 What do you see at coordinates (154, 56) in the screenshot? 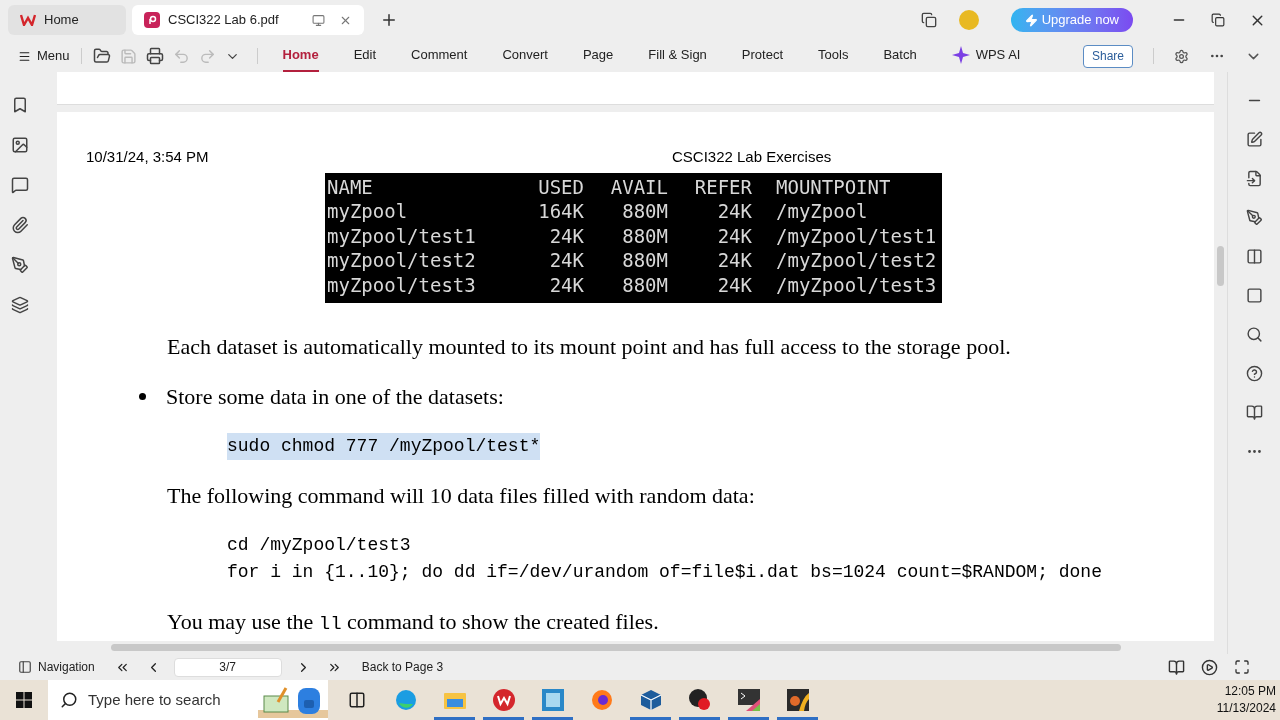
I see `print-icon` at bounding box center [154, 56].